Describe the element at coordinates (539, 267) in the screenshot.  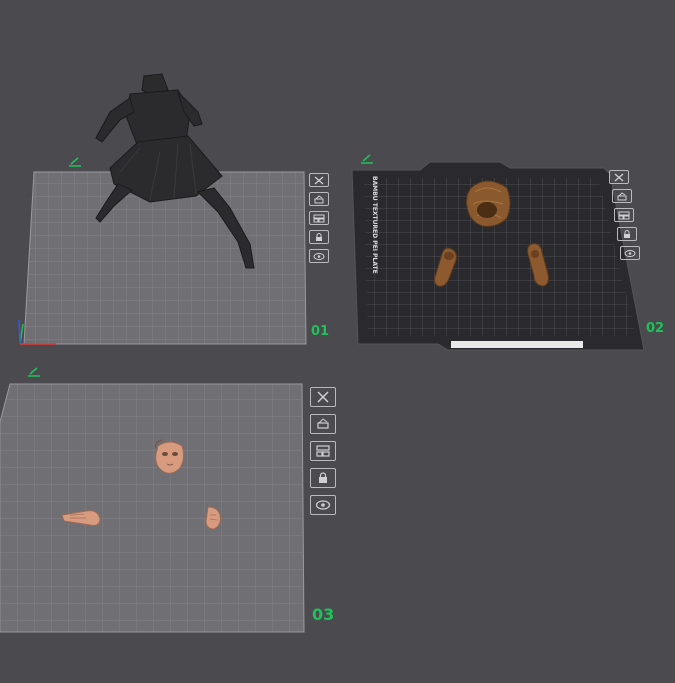
I see `model-shoe-right` at that location.